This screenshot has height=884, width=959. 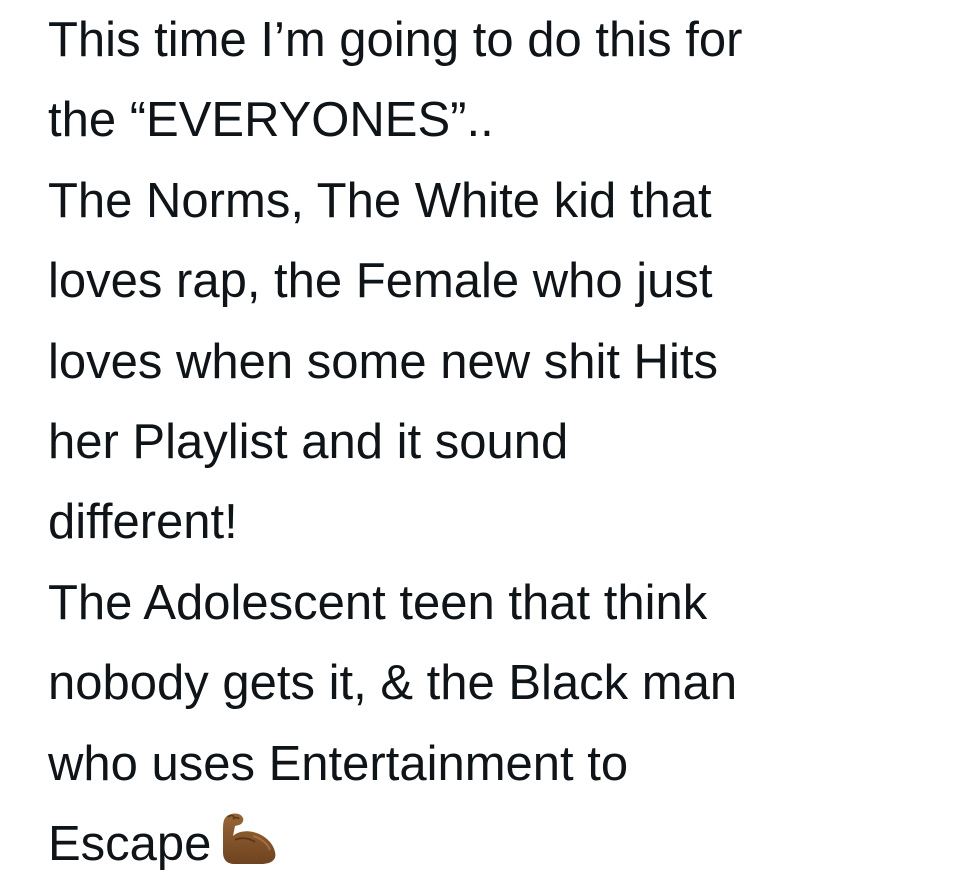 What do you see at coordinates (143, 522) in the screenshot?
I see `tweet-line-7: different!` at bounding box center [143, 522].